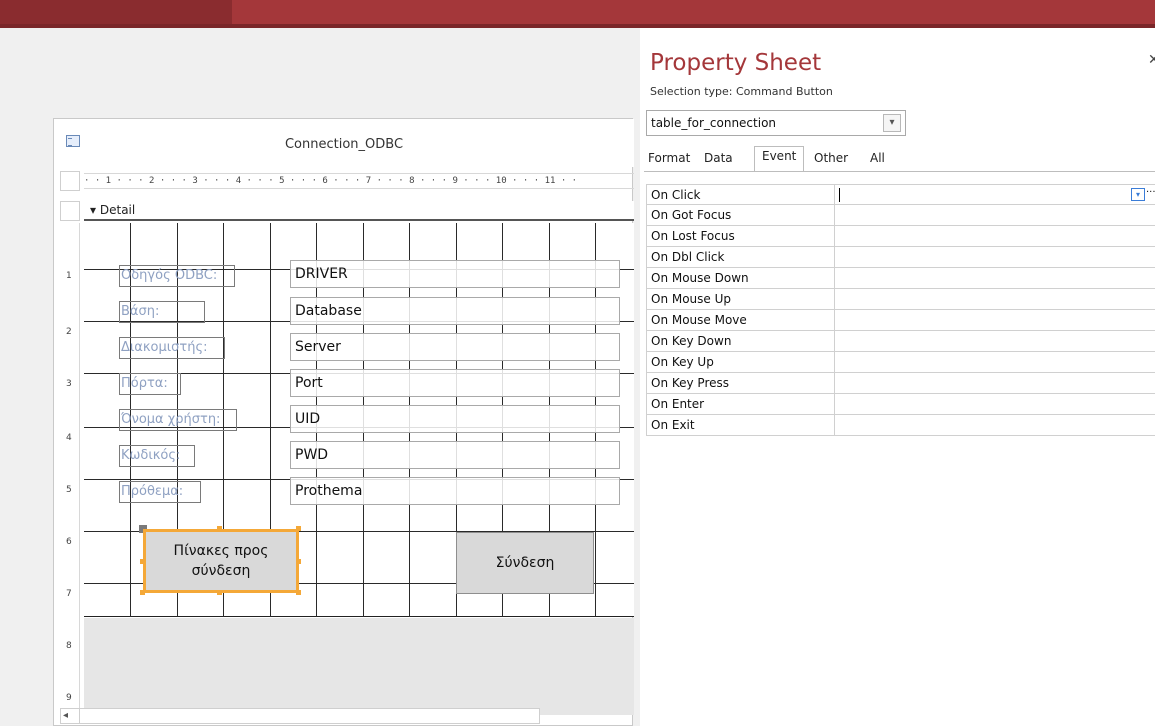 The width and height of the screenshot is (1155, 726). Describe the element at coordinates (359, 211) in the screenshot. I see `detail-section-bar: ▾ Detail` at that location.